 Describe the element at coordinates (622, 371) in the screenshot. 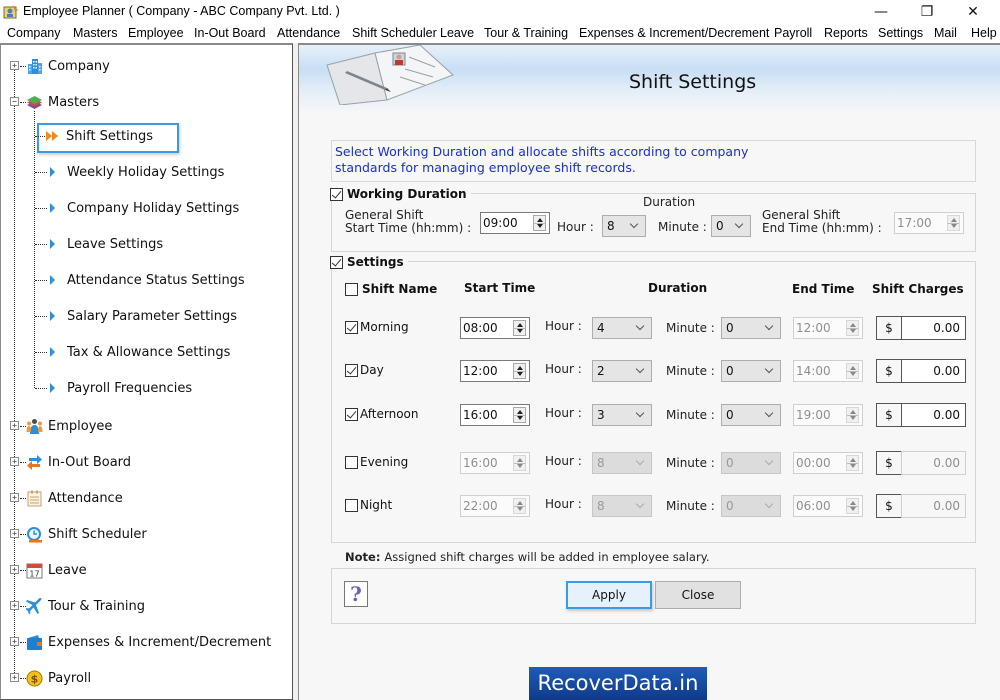

I see `shift-hour-select: 2` at that location.